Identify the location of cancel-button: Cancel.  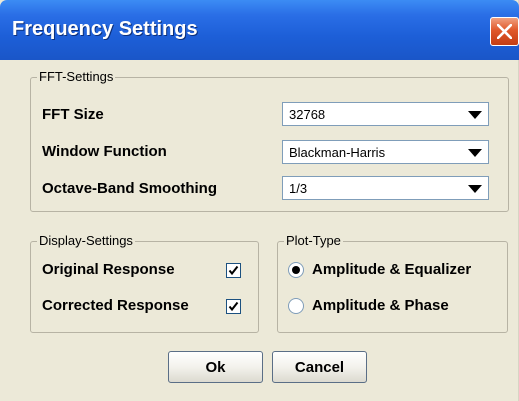
(319, 367).